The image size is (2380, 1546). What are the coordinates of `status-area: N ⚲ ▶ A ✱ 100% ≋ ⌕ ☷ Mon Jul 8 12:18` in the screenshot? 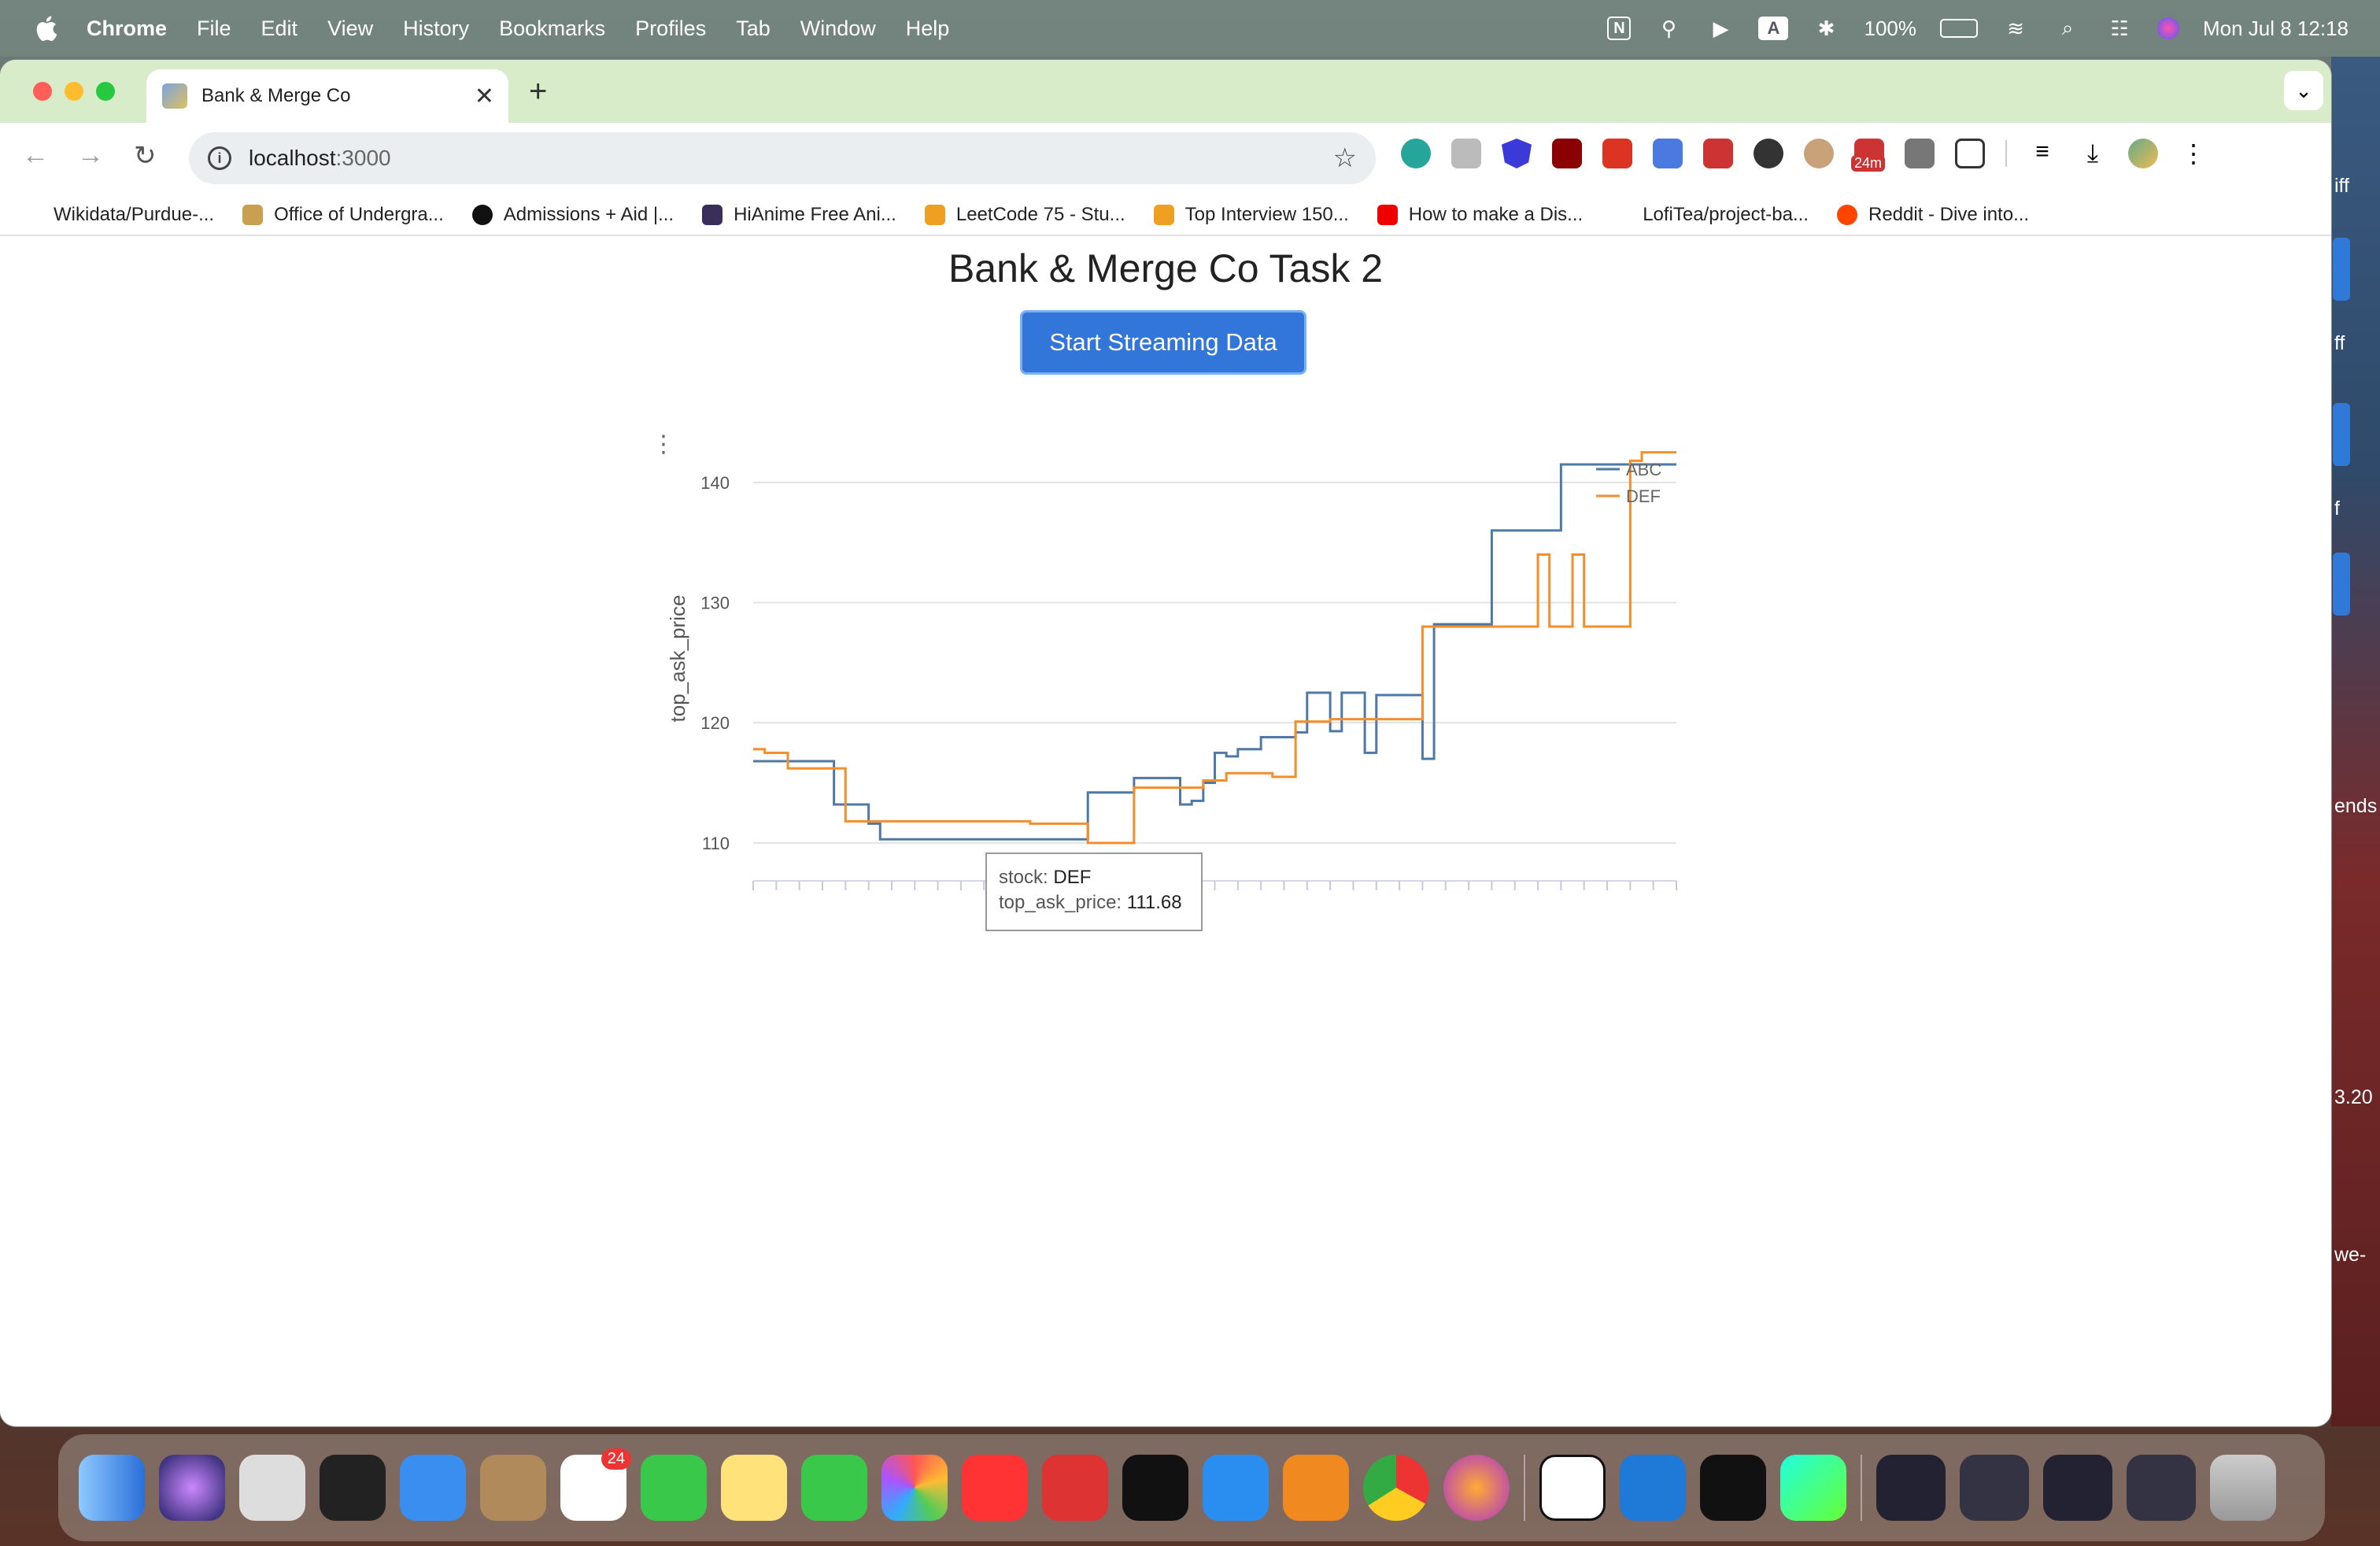 It's located at (1978, 28).